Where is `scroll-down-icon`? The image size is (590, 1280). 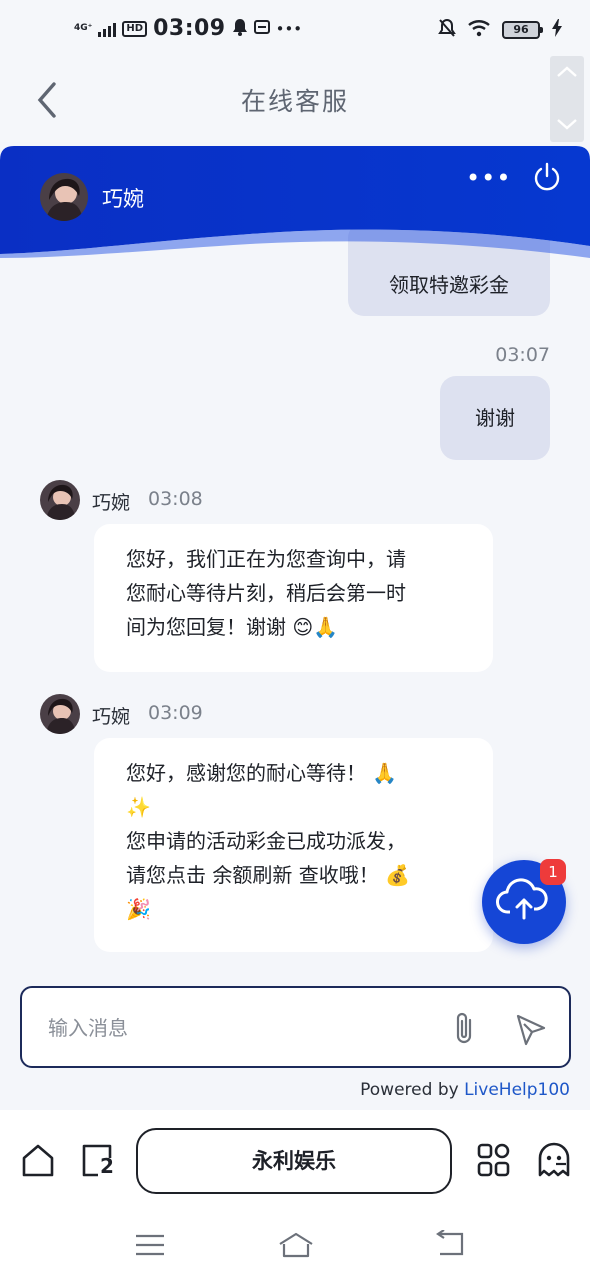
scroll-down-icon is located at coordinates (567, 124).